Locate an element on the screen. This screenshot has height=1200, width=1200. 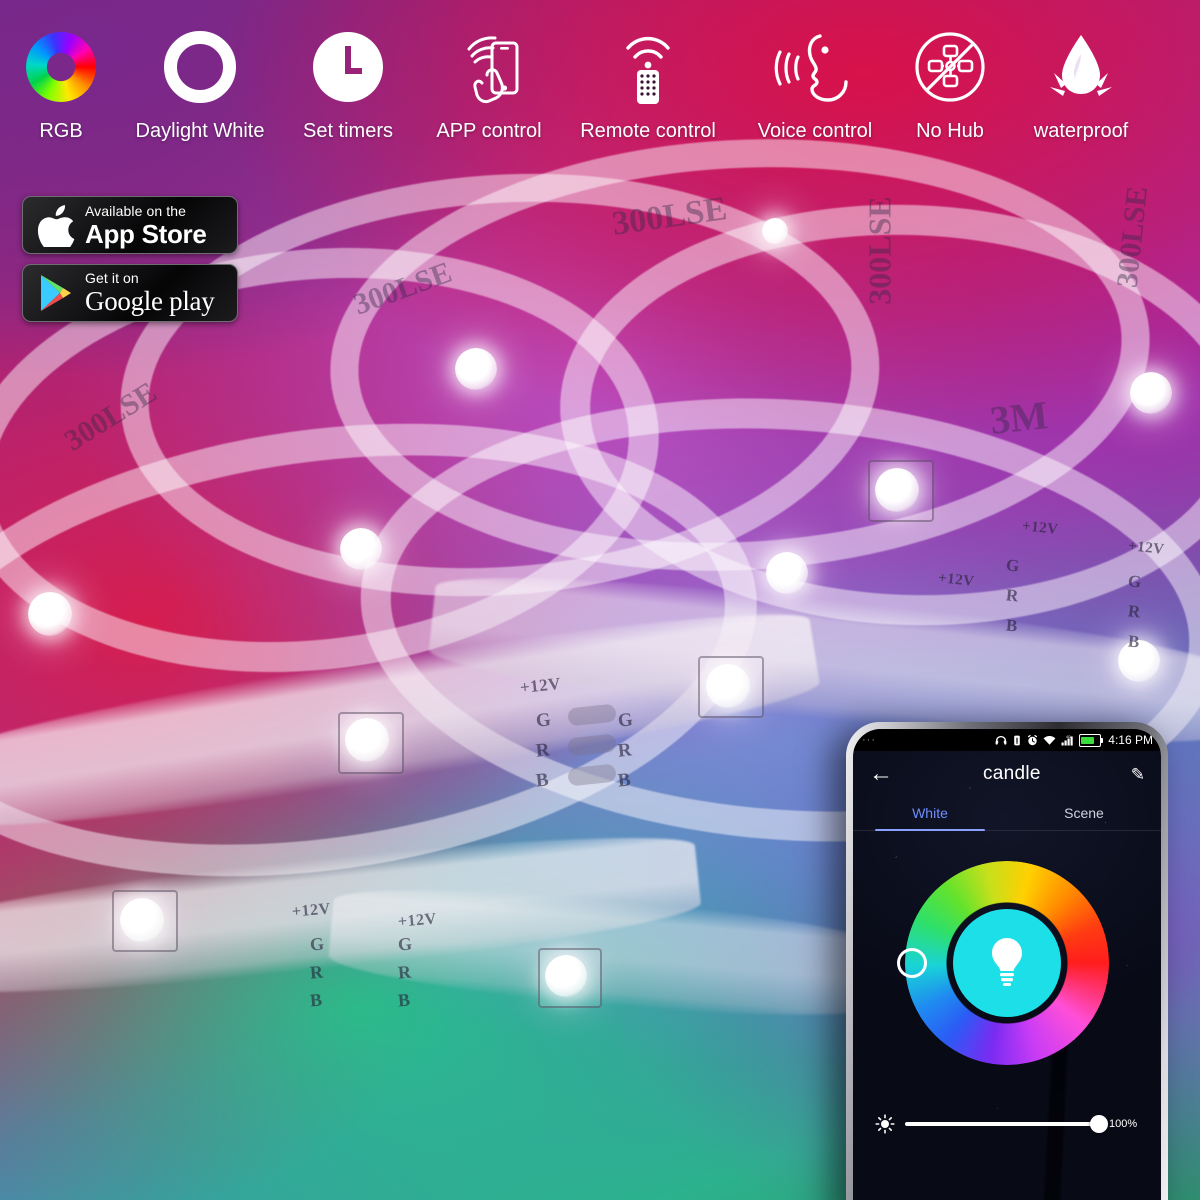
tab-bar: White Scene is located at coordinates (1007, 814).